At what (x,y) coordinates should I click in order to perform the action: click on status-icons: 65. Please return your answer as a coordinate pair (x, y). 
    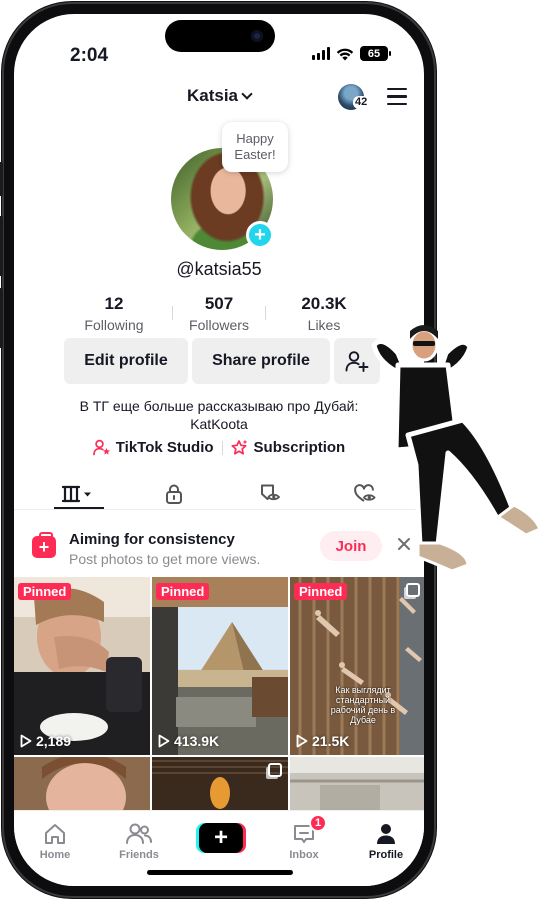
    Looking at the image, I should click on (351, 53).